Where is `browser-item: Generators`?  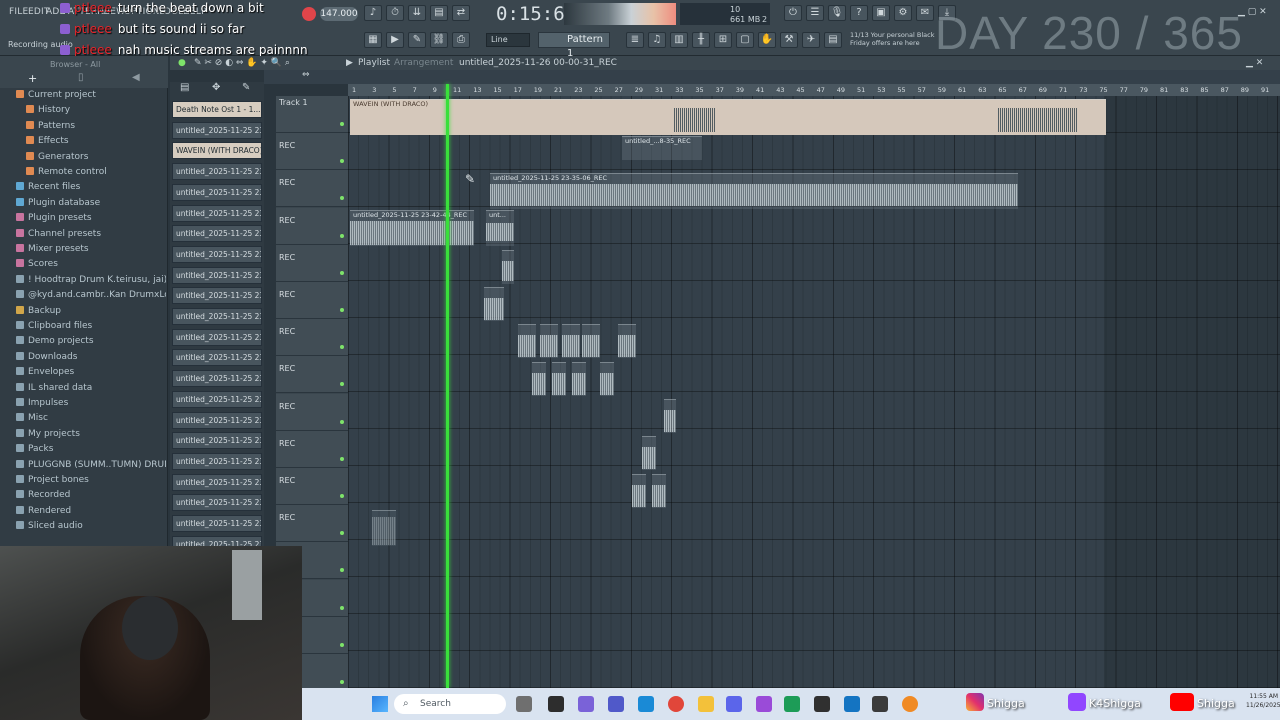 browser-item: Generators is located at coordinates (96, 157).